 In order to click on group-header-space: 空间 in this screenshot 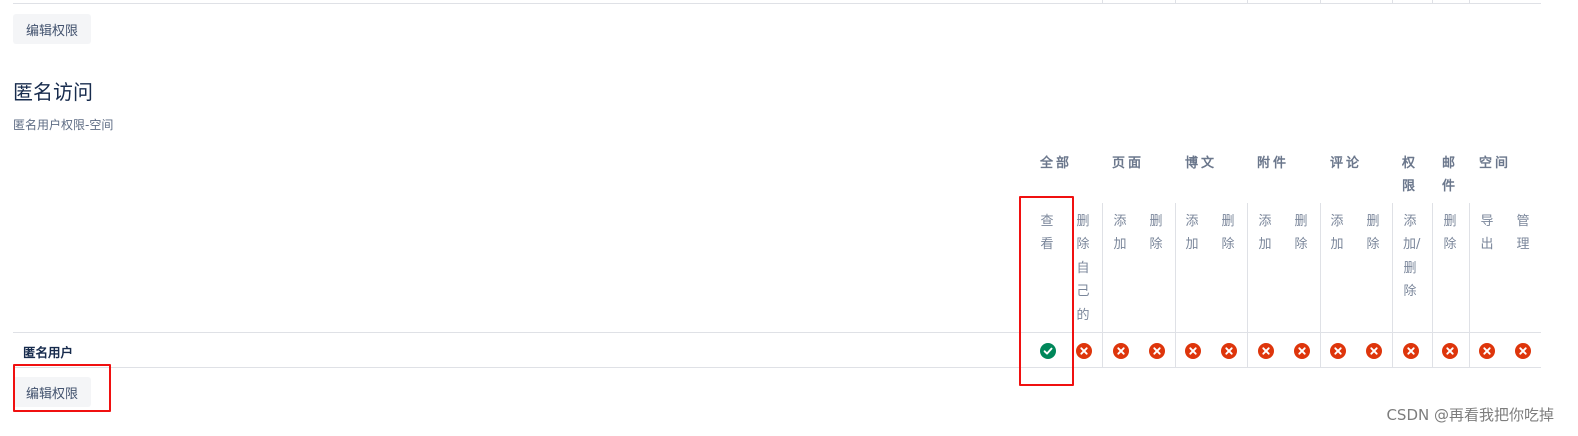, I will do `click(1495, 163)`.